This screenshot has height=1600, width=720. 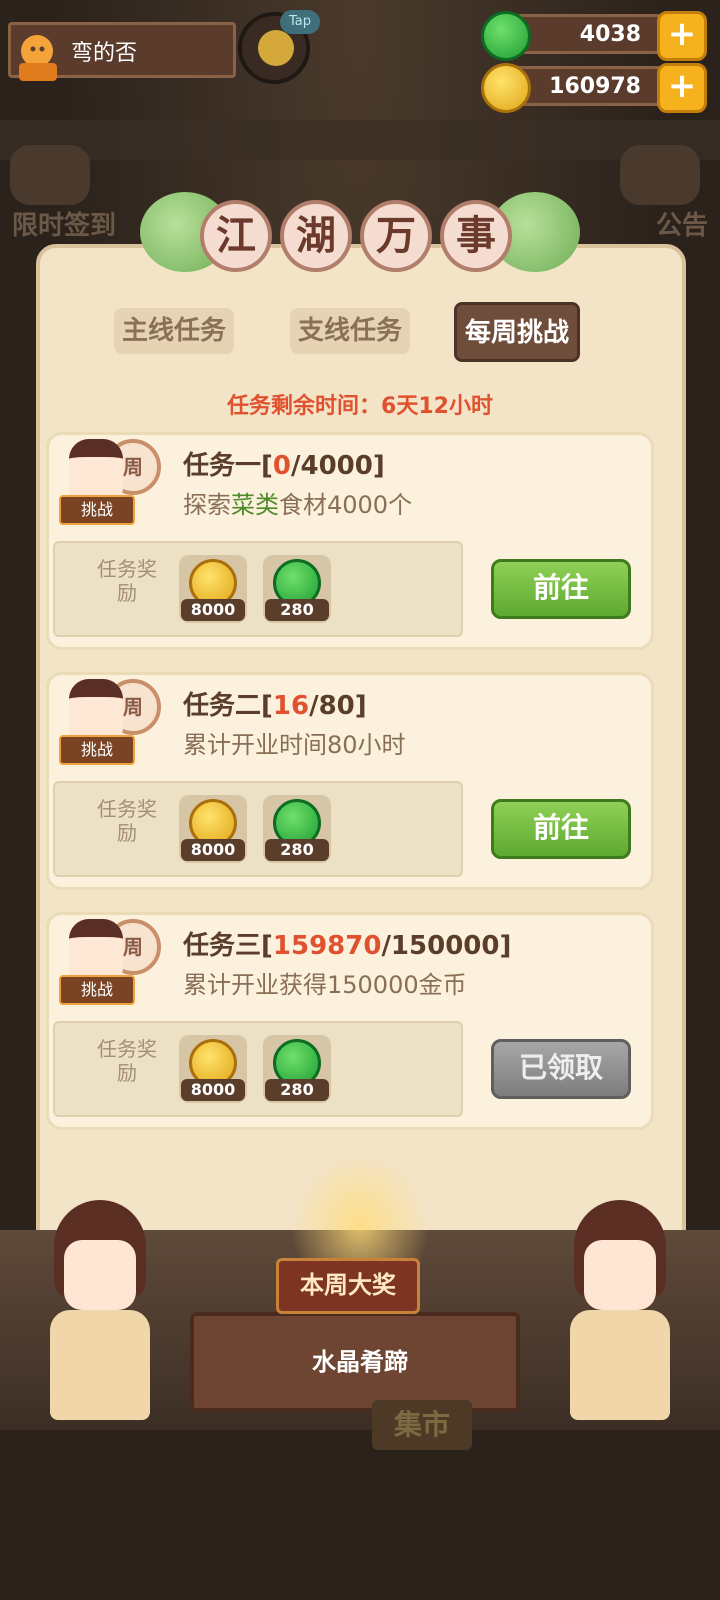 I want to click on gold-amount: 160978, so click(x=595, y=86).